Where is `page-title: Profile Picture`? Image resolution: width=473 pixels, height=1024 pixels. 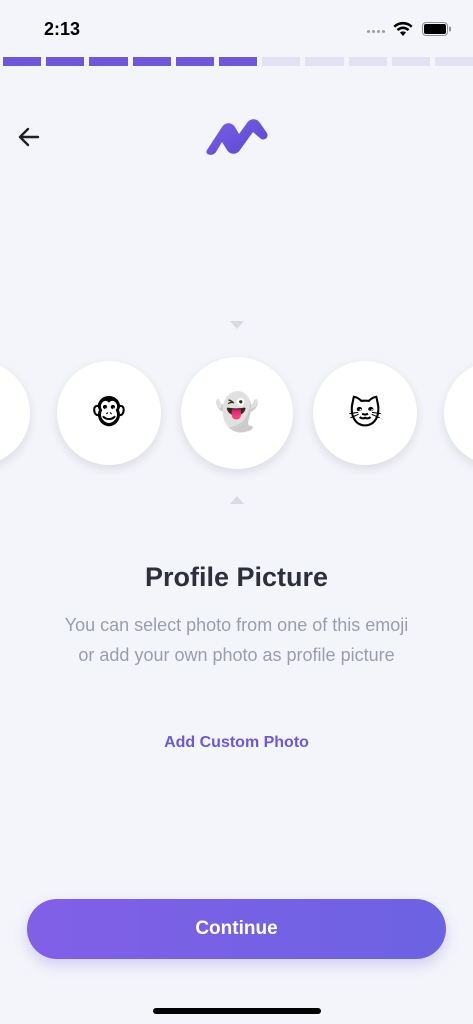 page-title: Profile Picture is located at coordinates (236, 577).